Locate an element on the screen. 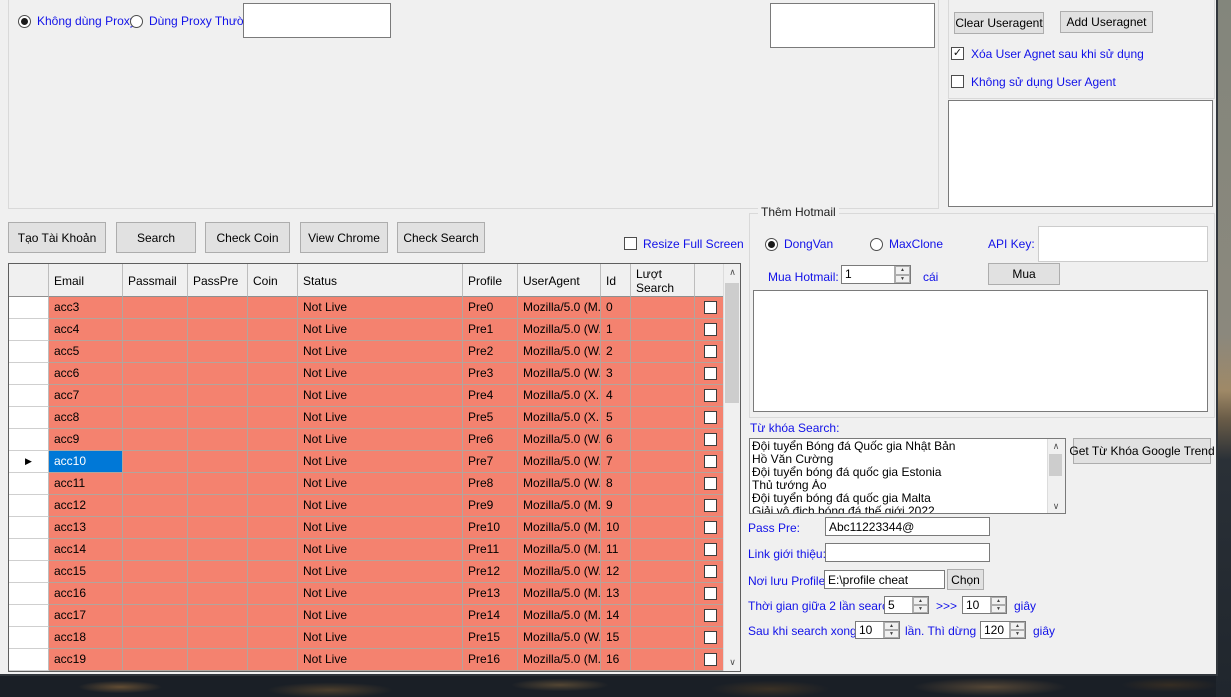 This screenshot has height=697, width=1231. checkbox-resize-full-screen-label: Resize Full Screen is located at coordinates (693, 244).